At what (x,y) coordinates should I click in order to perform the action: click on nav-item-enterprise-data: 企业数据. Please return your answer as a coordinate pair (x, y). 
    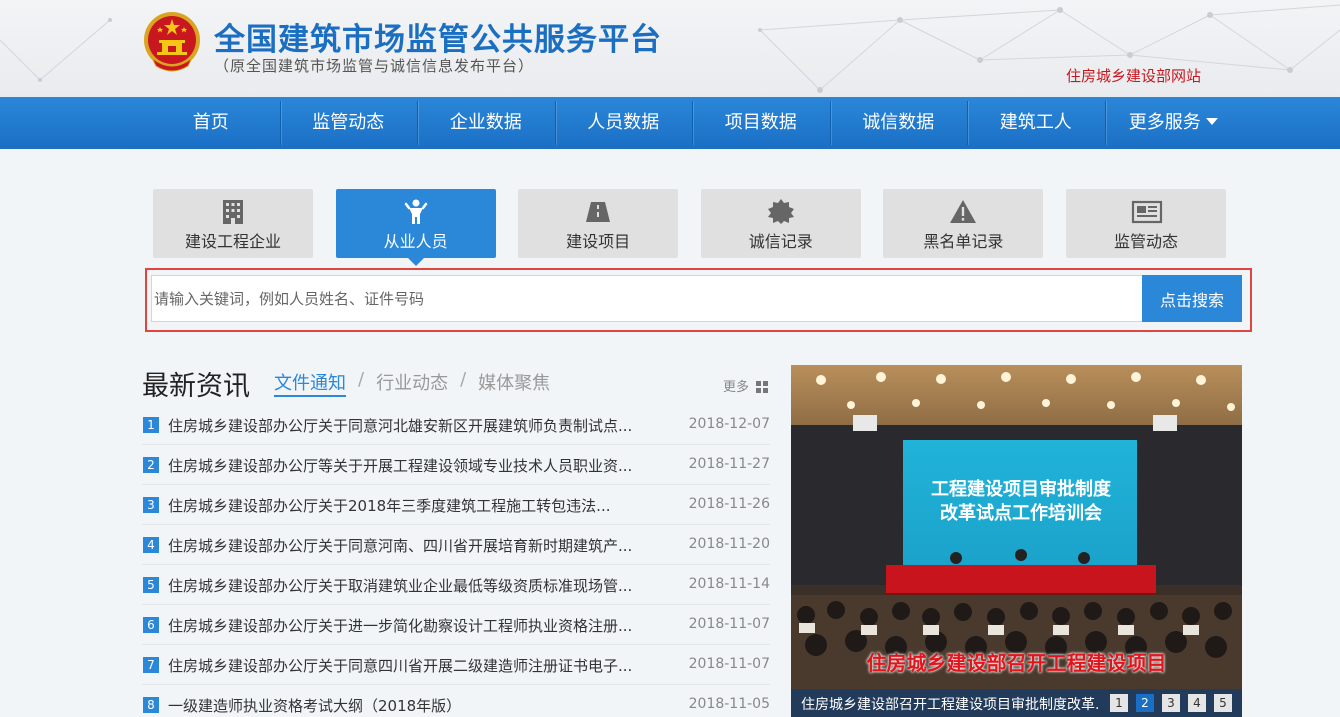
    Looking at the image, I should click on (486, 123).